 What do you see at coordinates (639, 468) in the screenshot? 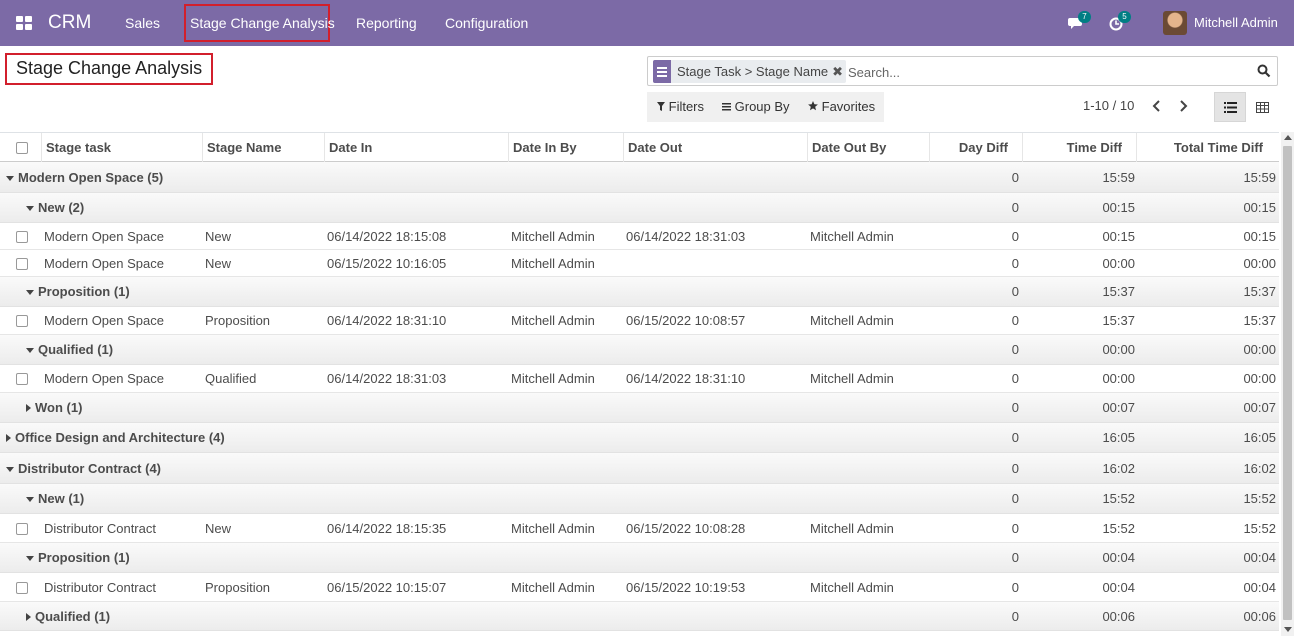
I see `group-row: Distributor Contract (4) 0 16:02 16:02` at bounding box center [639, 468].